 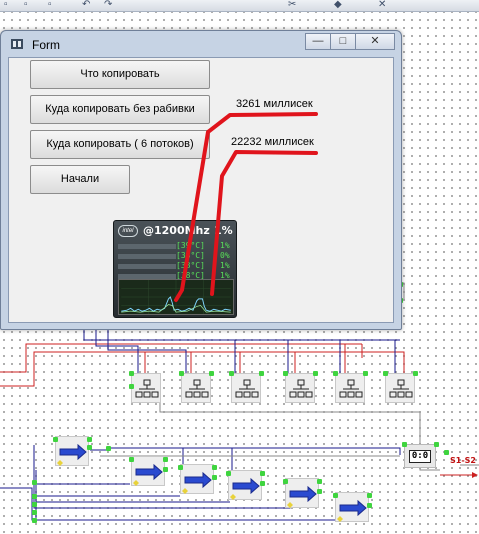 What do you see at coordinates (223, 230) in the screenshot?
I see `cpu-total-percent: 1%` at bounding box center [223, 230].